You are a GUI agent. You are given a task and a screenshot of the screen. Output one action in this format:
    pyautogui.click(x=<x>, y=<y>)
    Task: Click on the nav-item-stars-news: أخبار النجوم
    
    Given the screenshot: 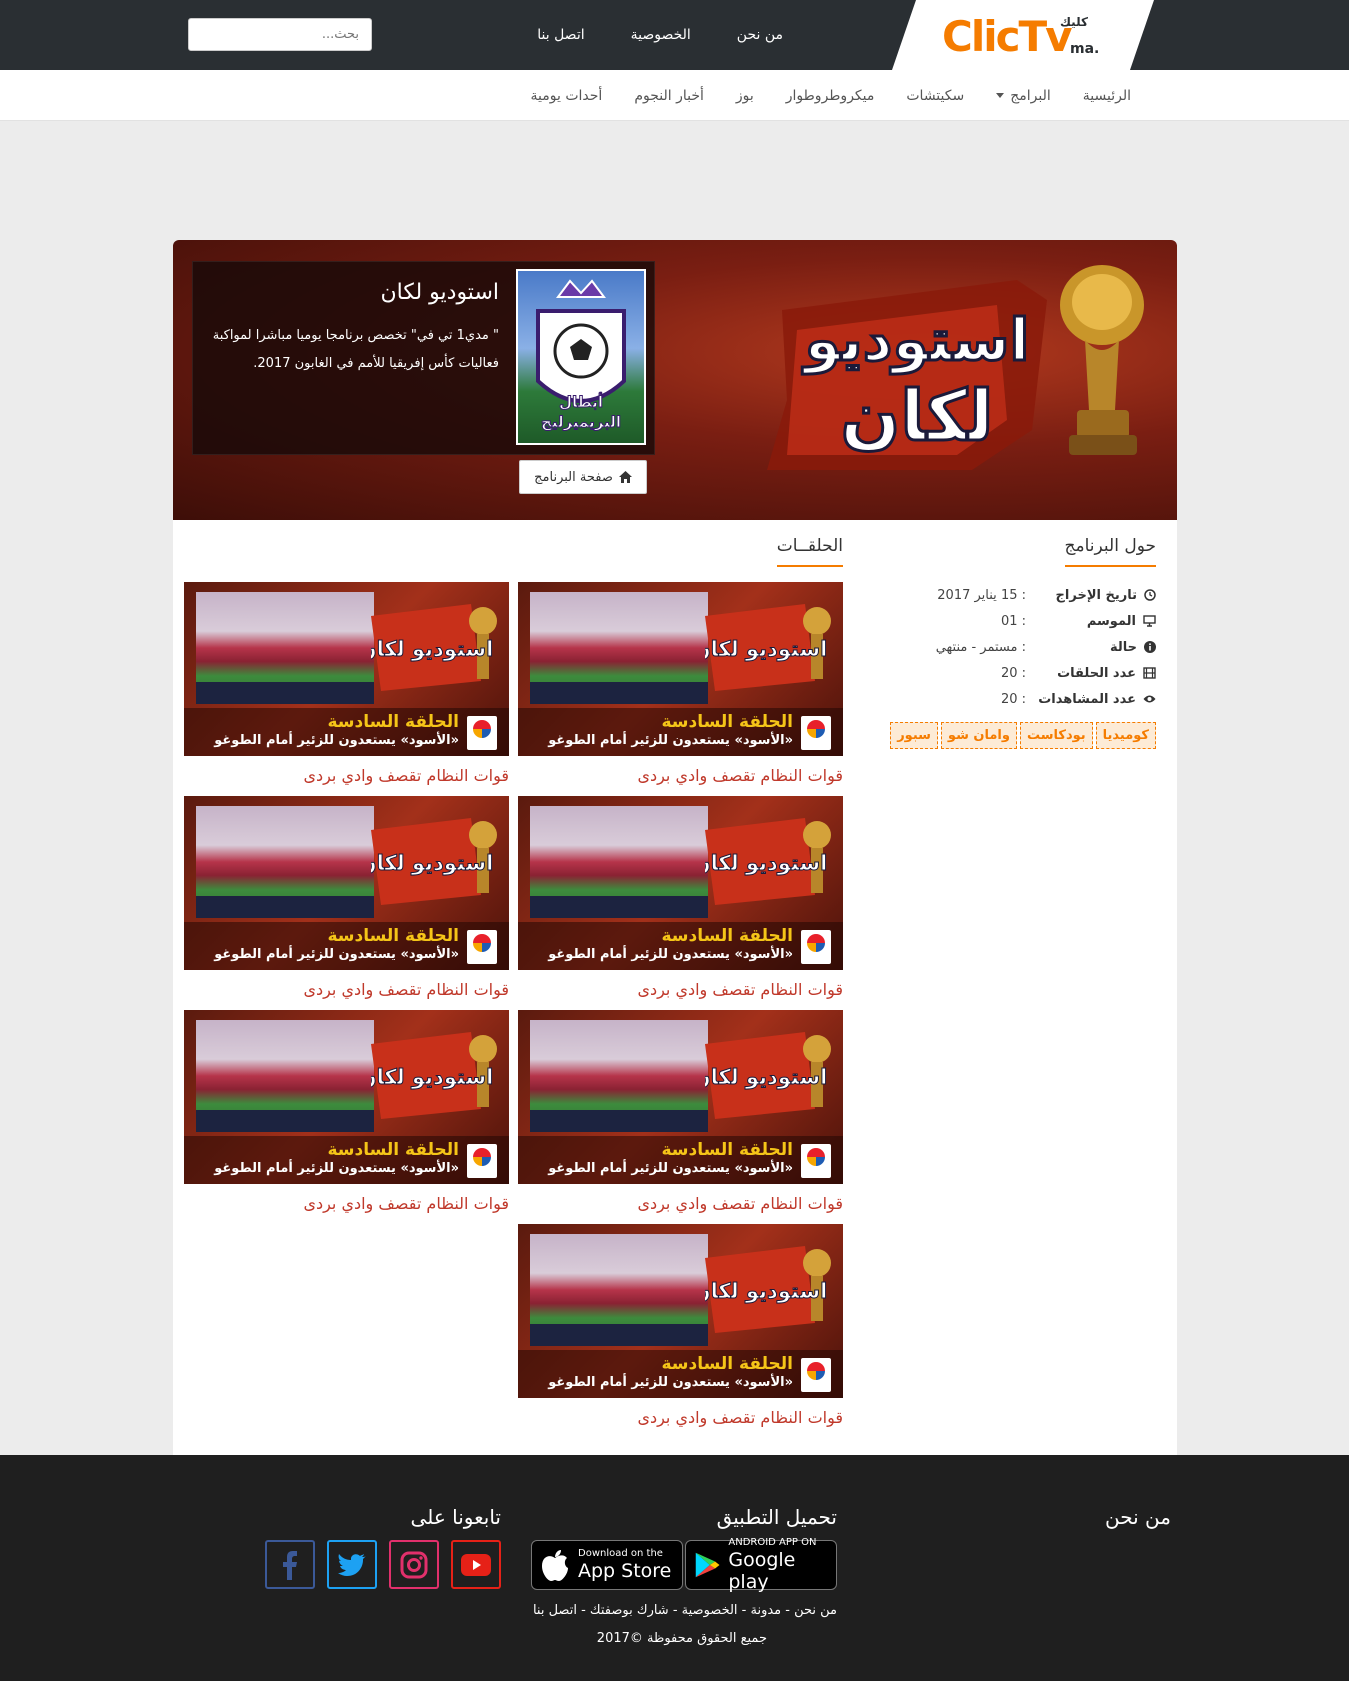 What is the action you would take?
    pyautogui.click(x=669, y=96)
    